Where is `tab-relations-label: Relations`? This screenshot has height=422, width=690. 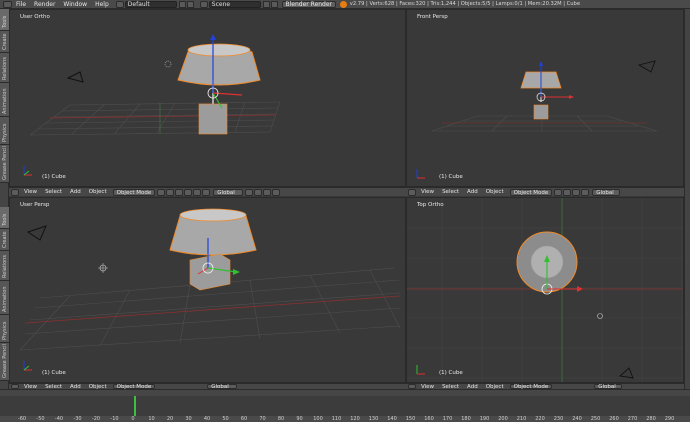
tab-relations-label: Relations is located at coordinates (5, 68).